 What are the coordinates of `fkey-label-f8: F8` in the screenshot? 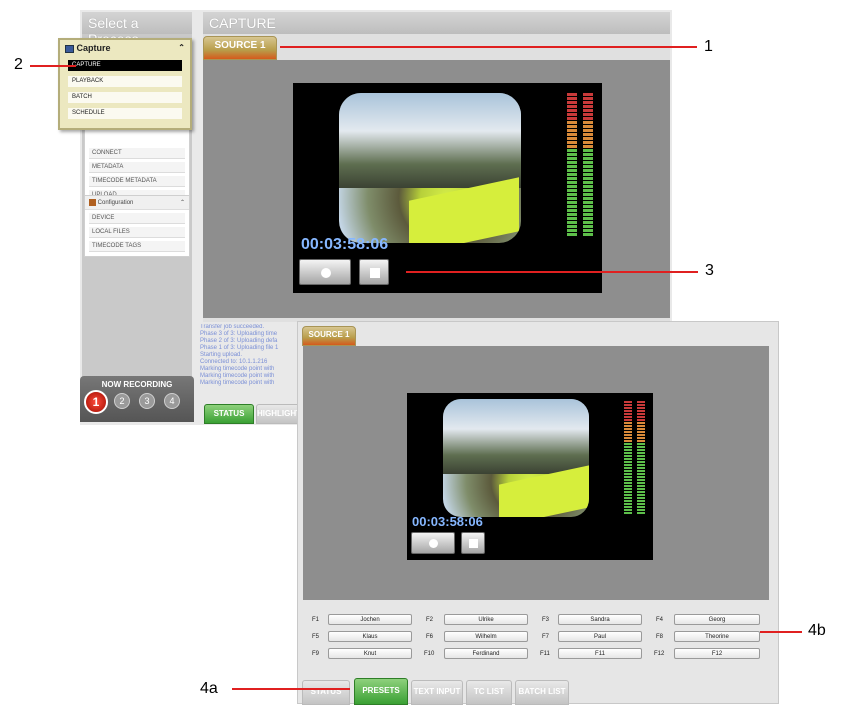 It's located at (660, 637).